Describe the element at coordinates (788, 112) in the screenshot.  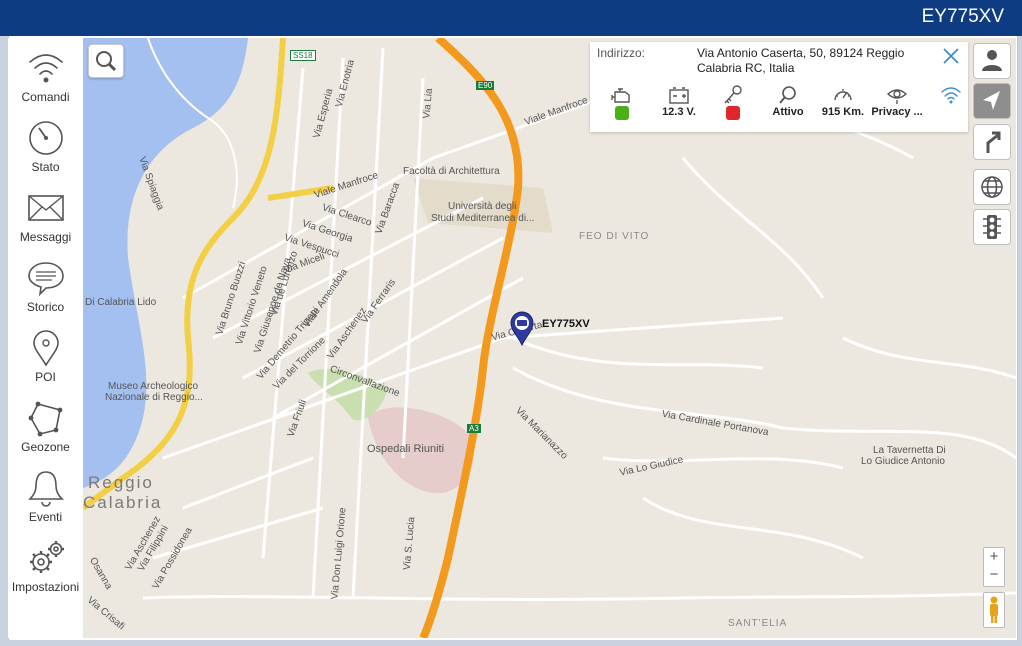
I see `tracking-value: Attivo` at that location.